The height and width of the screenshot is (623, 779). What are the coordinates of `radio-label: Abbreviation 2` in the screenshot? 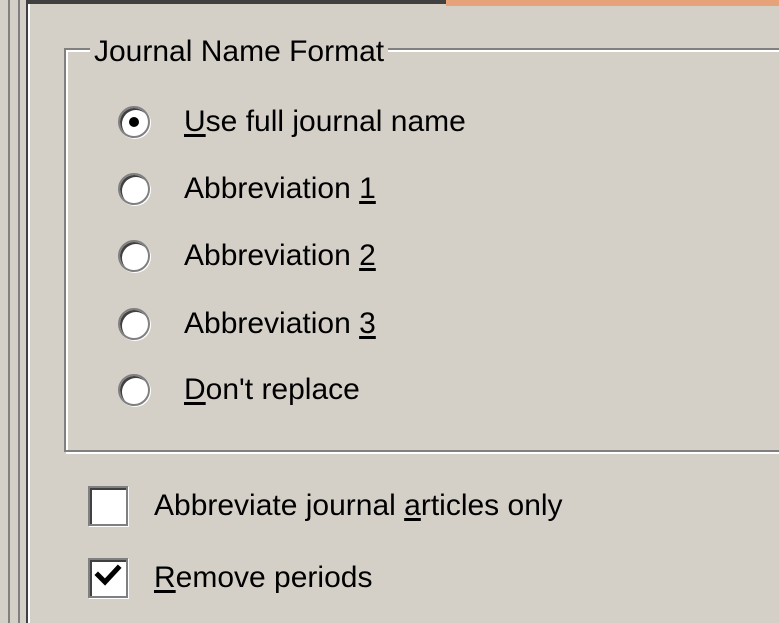 It's located at (280, 255).